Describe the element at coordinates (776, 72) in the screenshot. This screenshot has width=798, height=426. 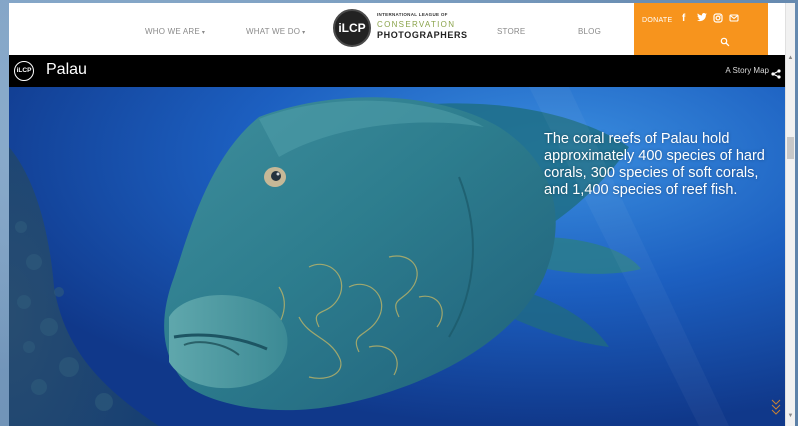
I see `share-icon` at that location.